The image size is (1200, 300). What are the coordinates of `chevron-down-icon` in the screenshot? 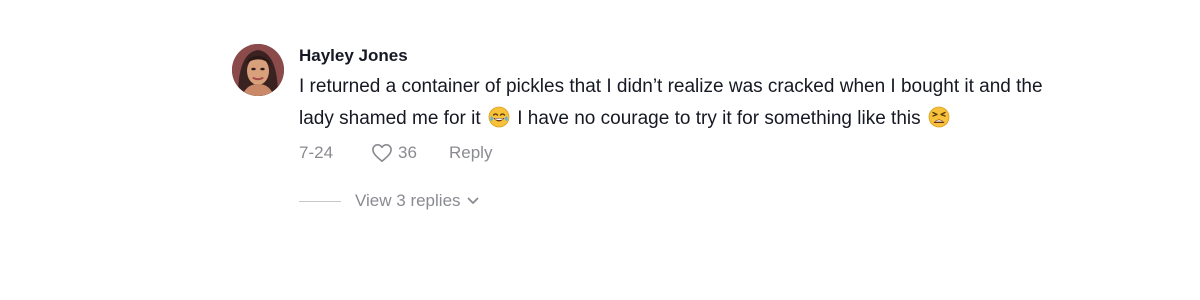 It's located at (472, 200).